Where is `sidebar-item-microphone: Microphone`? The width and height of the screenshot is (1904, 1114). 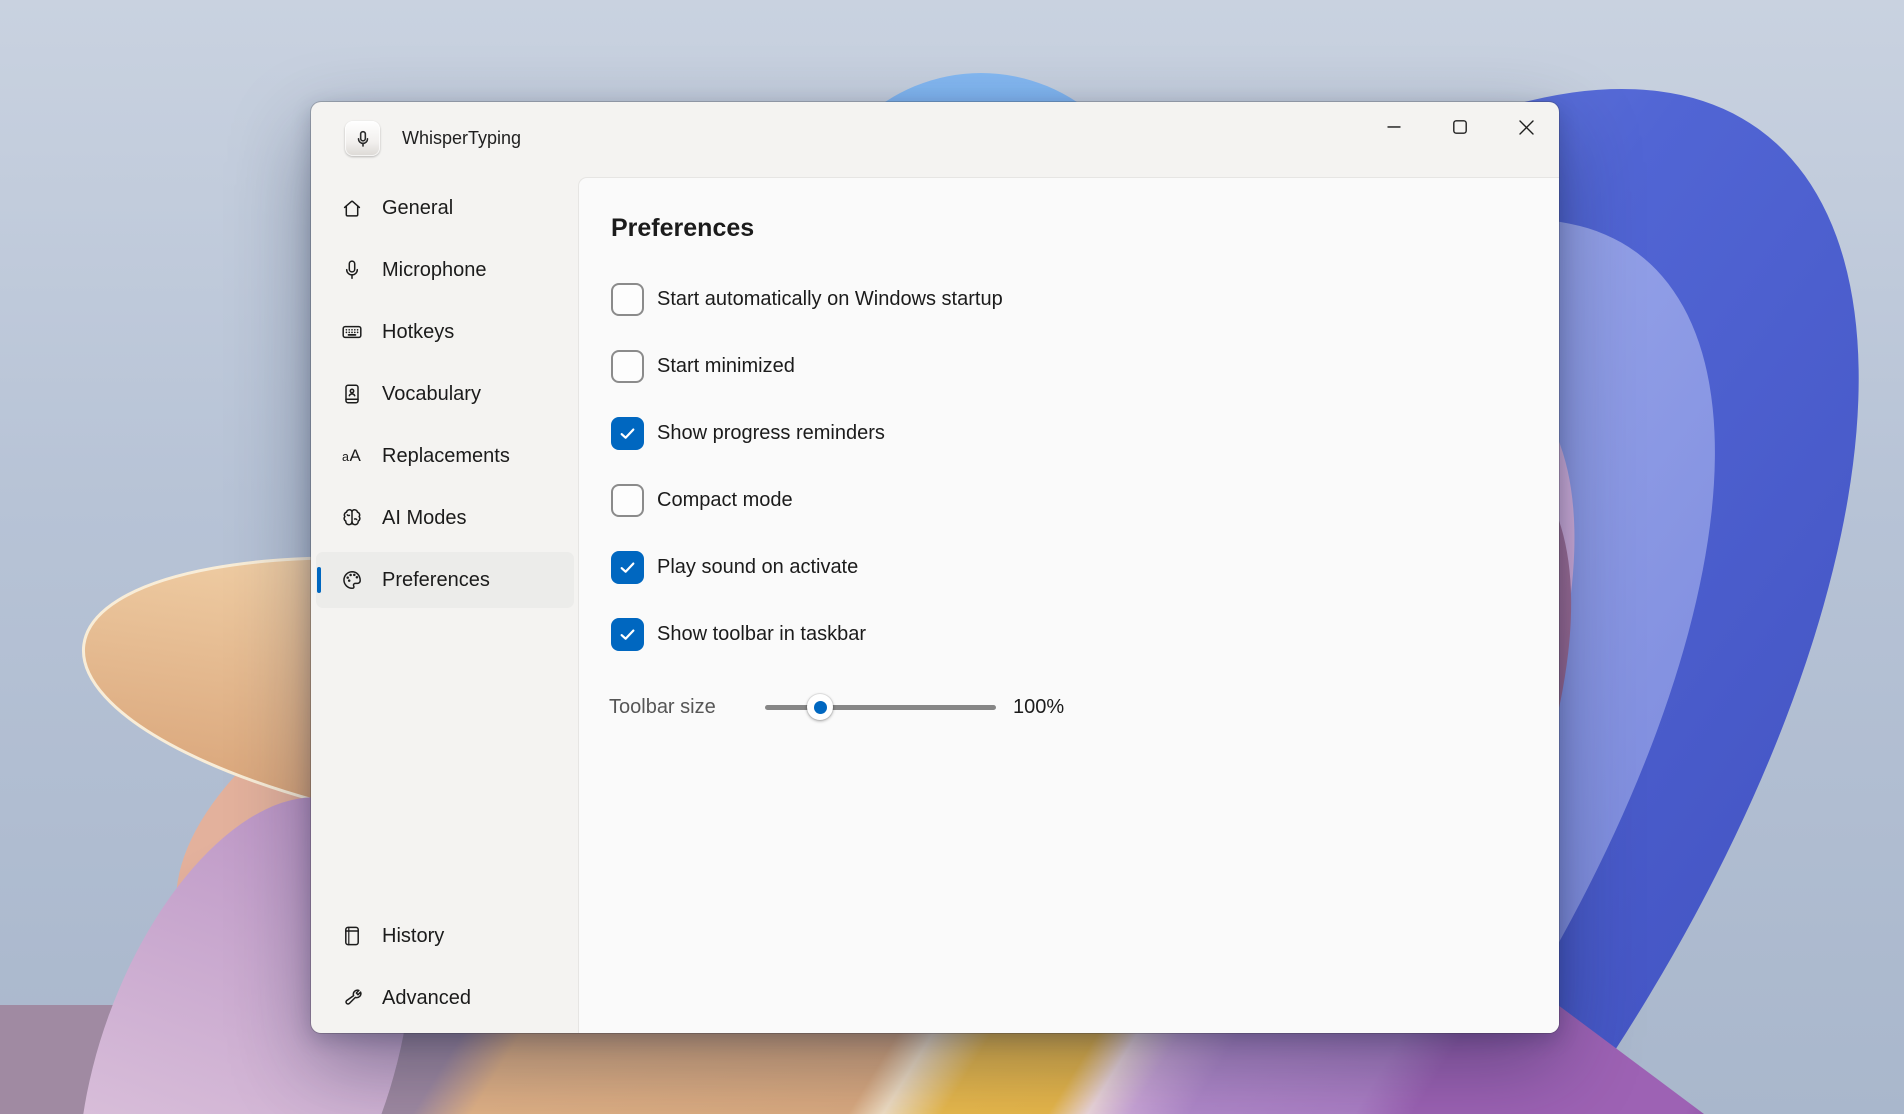
sidebar-item-microphone: Microphone is located at coordinates (445, 270).